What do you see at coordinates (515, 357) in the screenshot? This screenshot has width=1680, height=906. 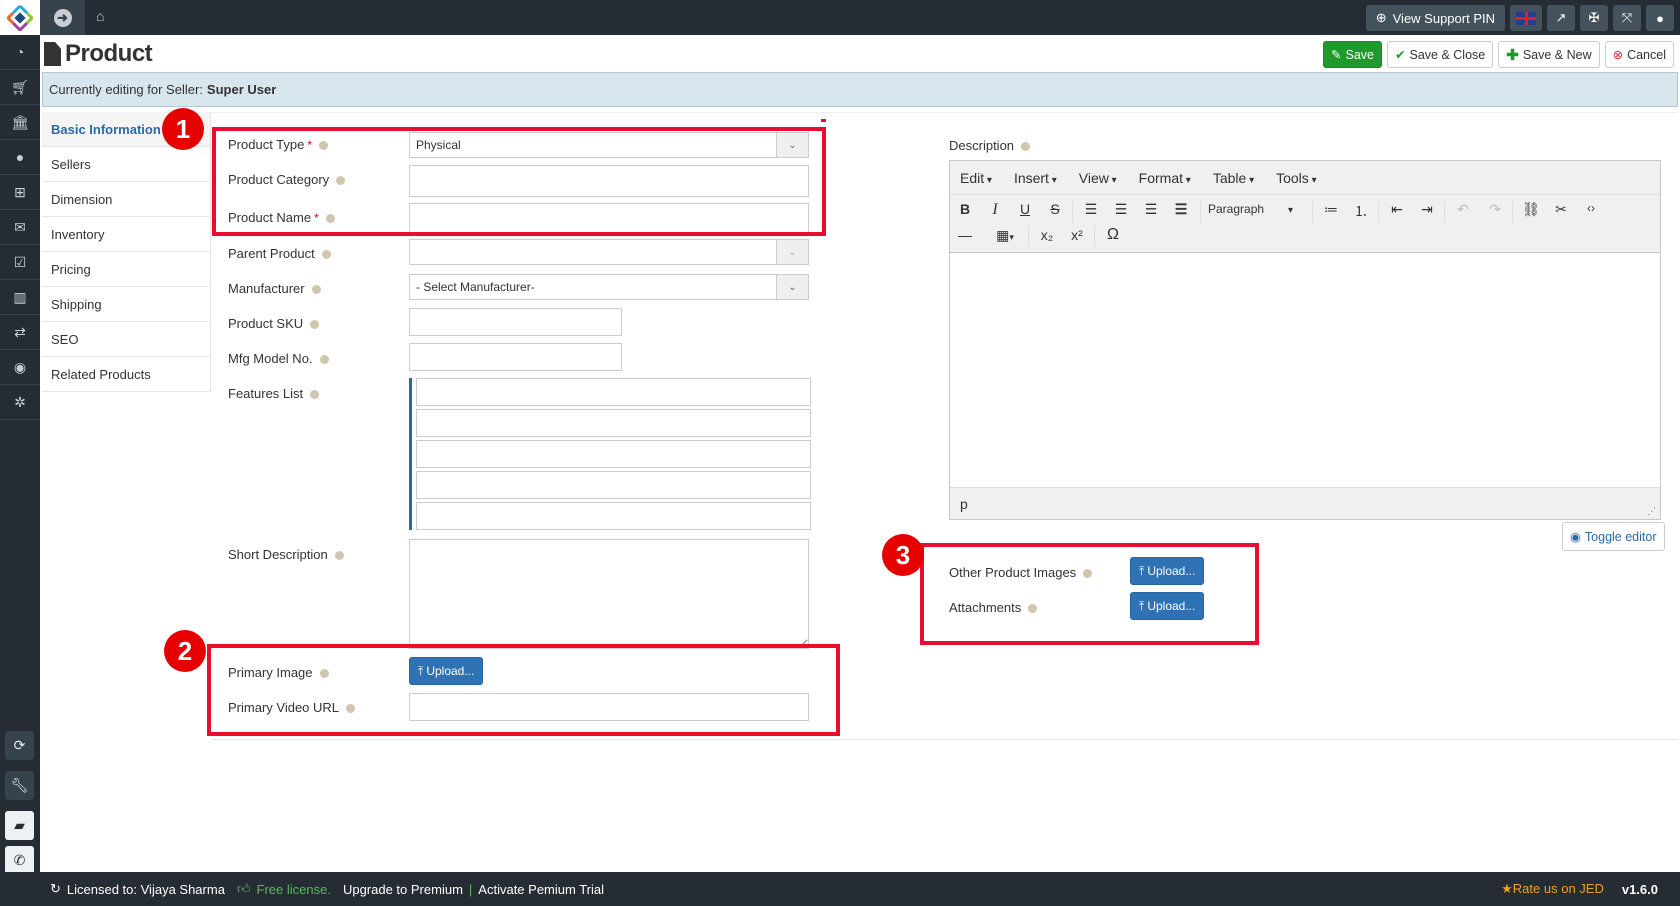 I see `mfg-model-input` at bounding box center [515, 357].